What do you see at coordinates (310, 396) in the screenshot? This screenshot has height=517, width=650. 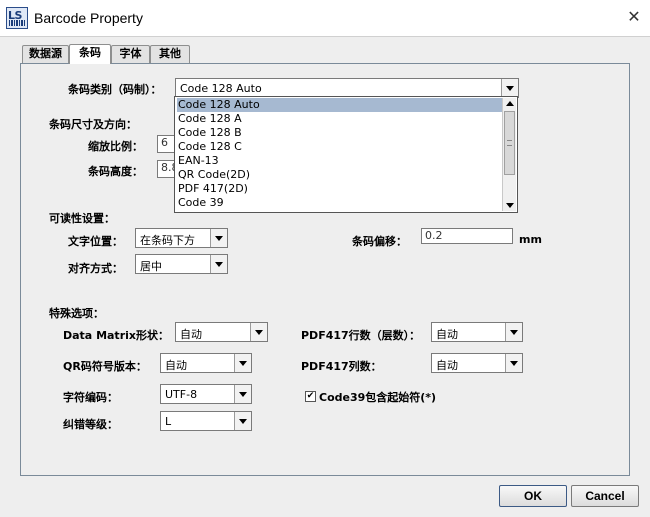 I see `code39-start-char-checkbox: ✔` at bounding box center [310, 396].